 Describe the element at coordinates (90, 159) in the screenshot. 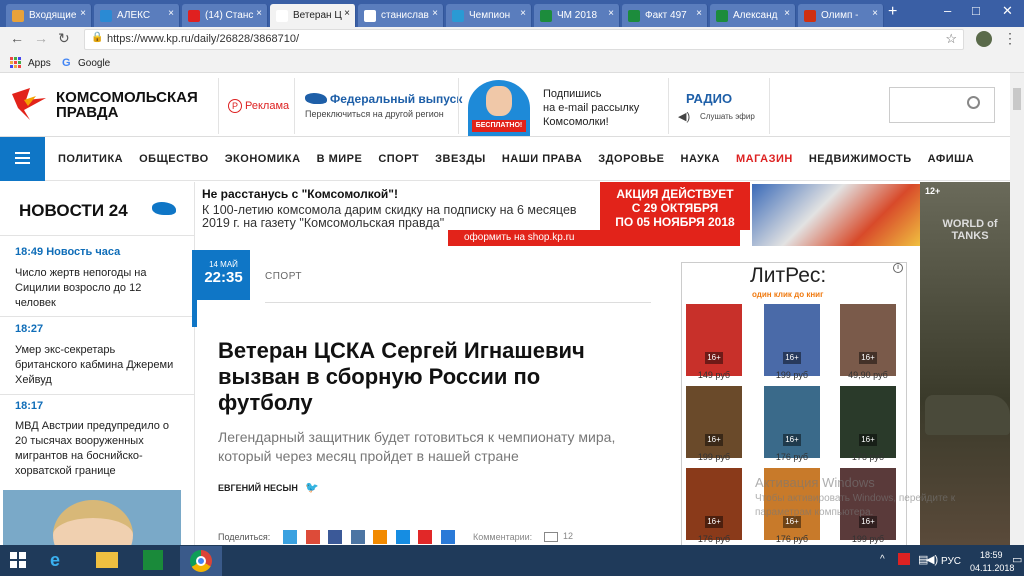

I see `nav-item: ПОЛИТИКА` at that location.